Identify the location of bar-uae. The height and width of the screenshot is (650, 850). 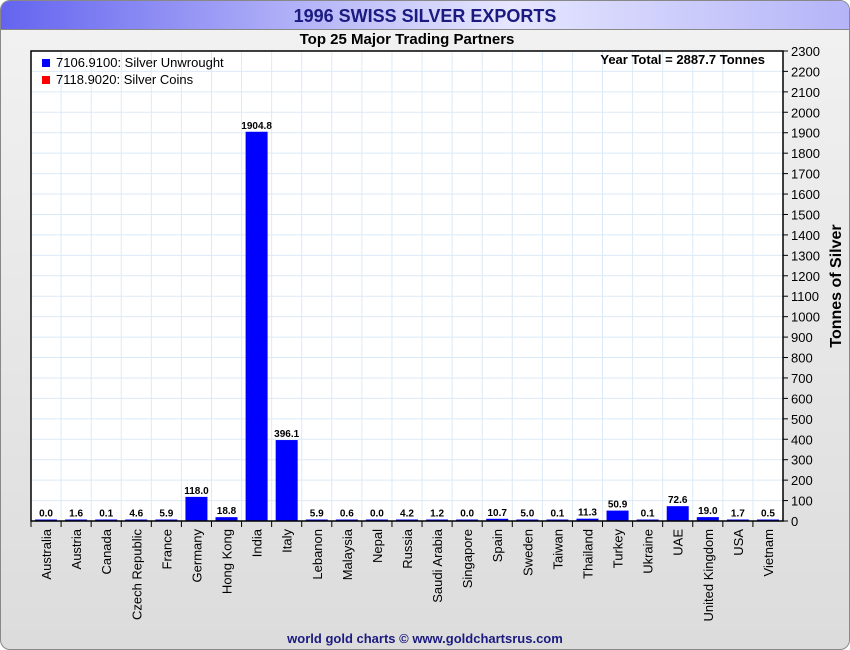
(677, 513).